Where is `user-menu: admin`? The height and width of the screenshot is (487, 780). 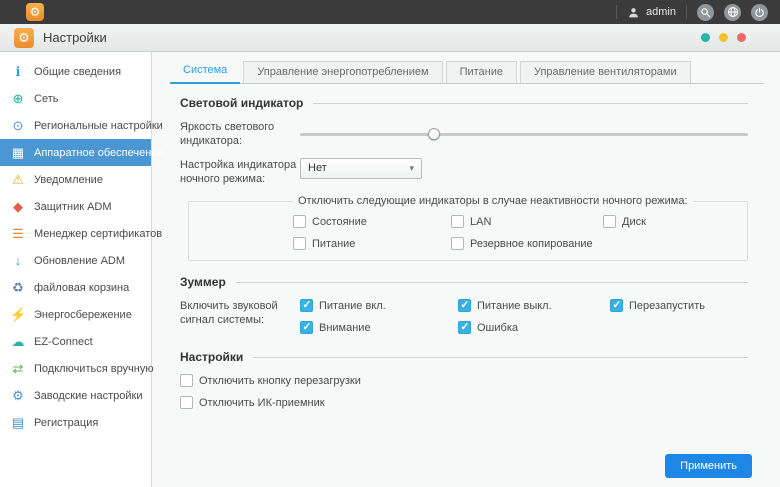
user-menu: admin is located at coordinates (651, 12).